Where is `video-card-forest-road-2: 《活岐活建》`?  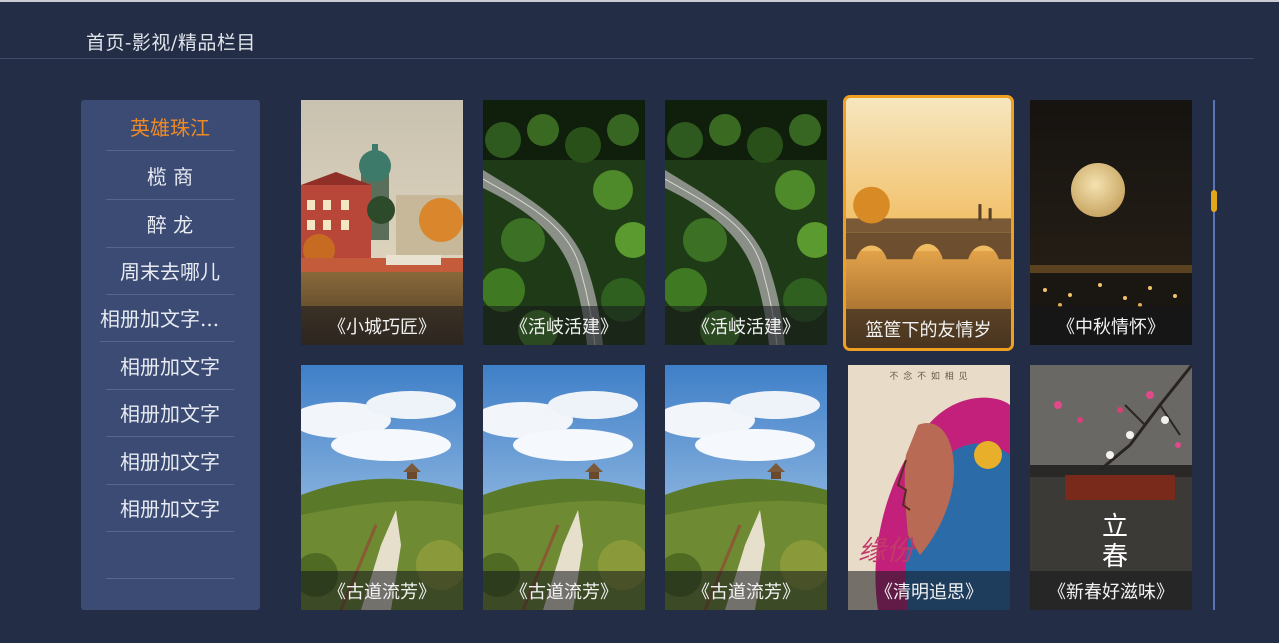 video-card-forest-road-2: 《活岐活建》 is located at coordinates (746, 222).